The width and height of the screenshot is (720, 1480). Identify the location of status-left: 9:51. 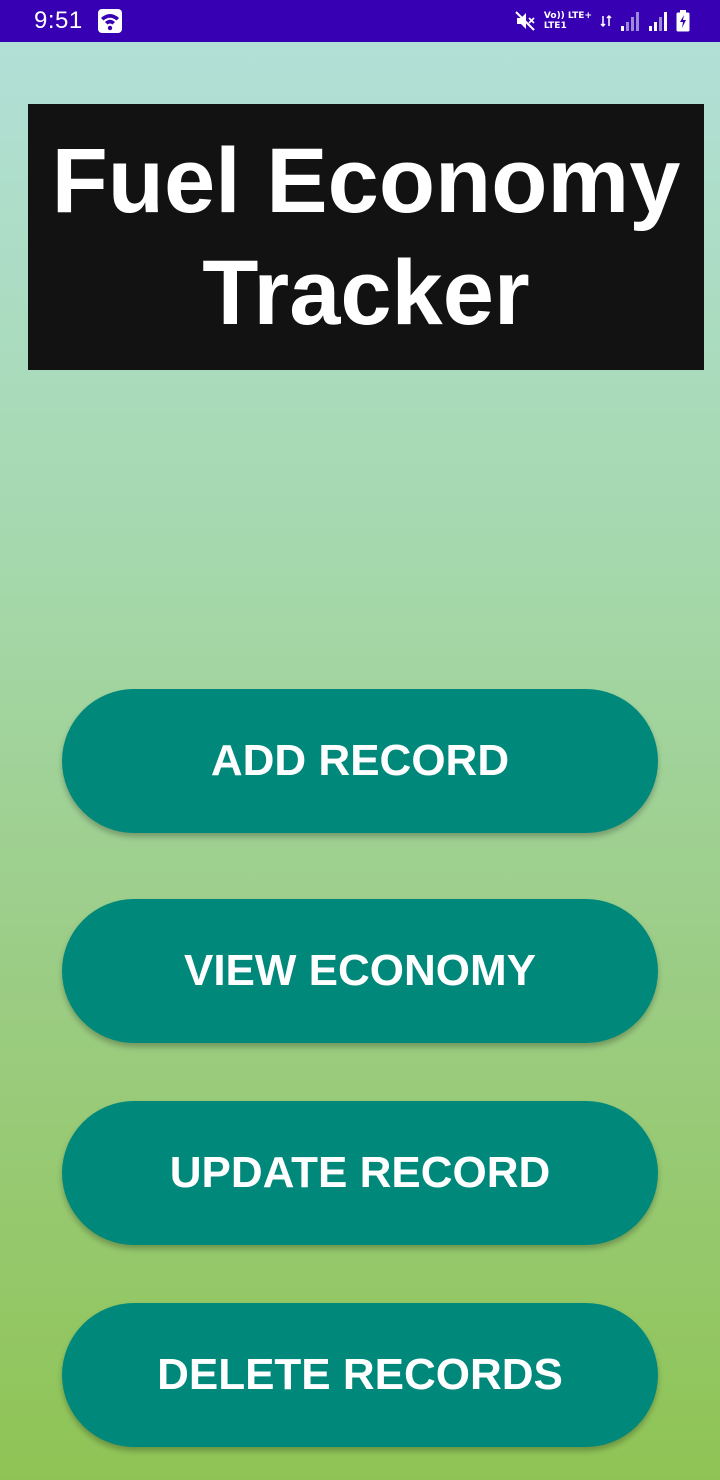
(78, 21).